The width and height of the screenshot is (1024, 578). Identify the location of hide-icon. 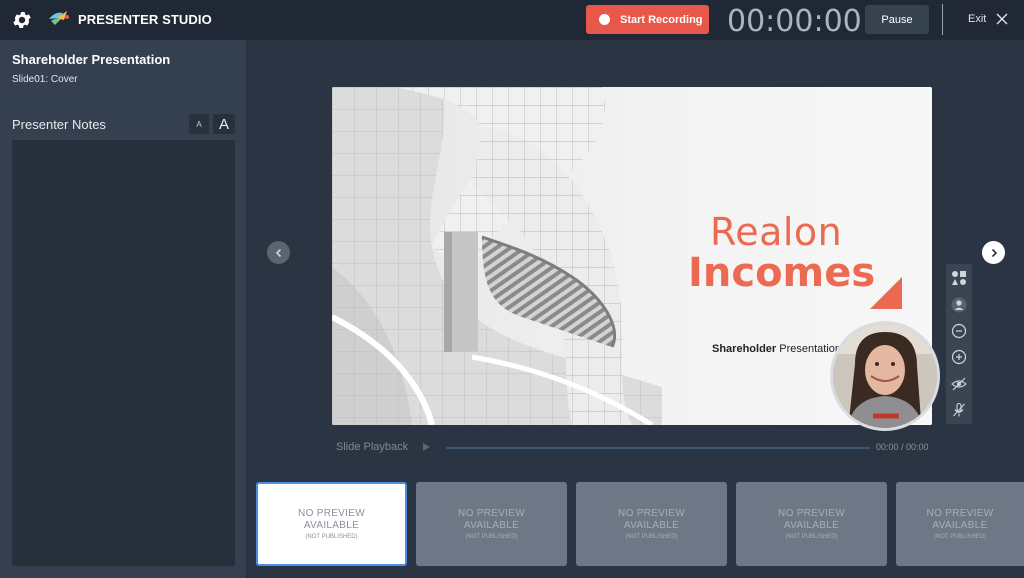
(959, 384).